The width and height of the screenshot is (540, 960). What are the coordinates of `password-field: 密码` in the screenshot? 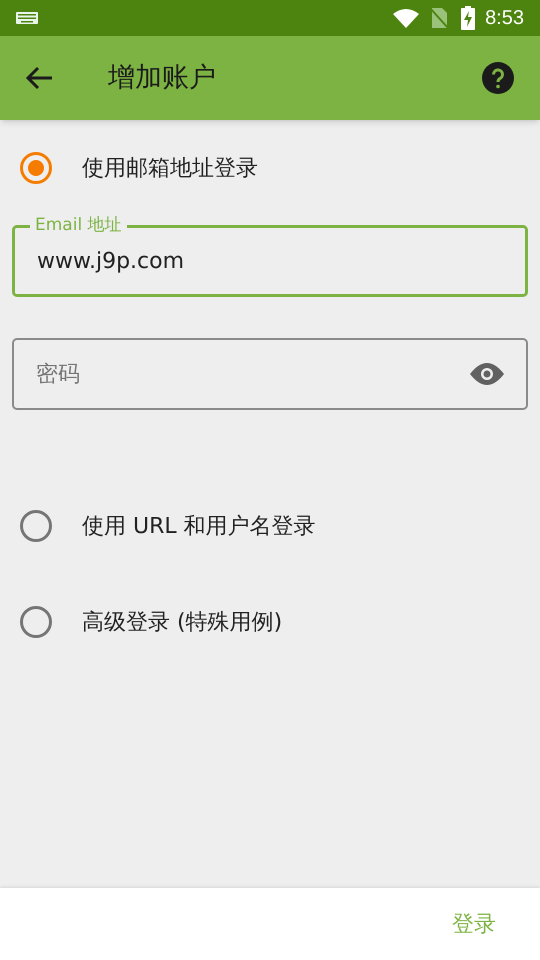 It's located at (270, 374).